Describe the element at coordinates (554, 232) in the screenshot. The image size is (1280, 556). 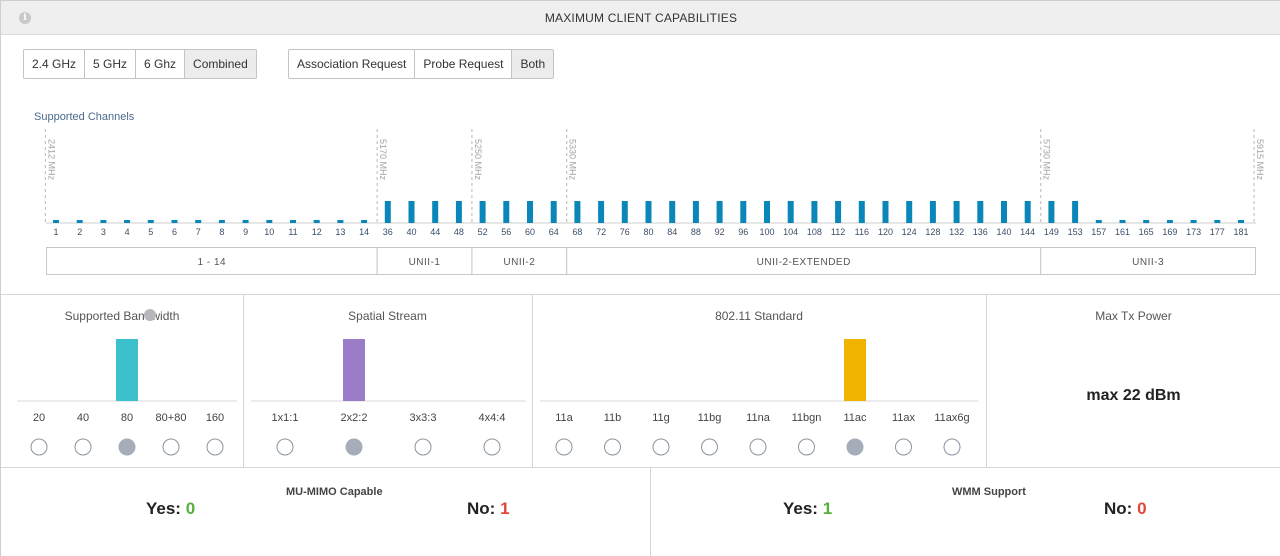
I see `channel-tick-label: 64` at that location.